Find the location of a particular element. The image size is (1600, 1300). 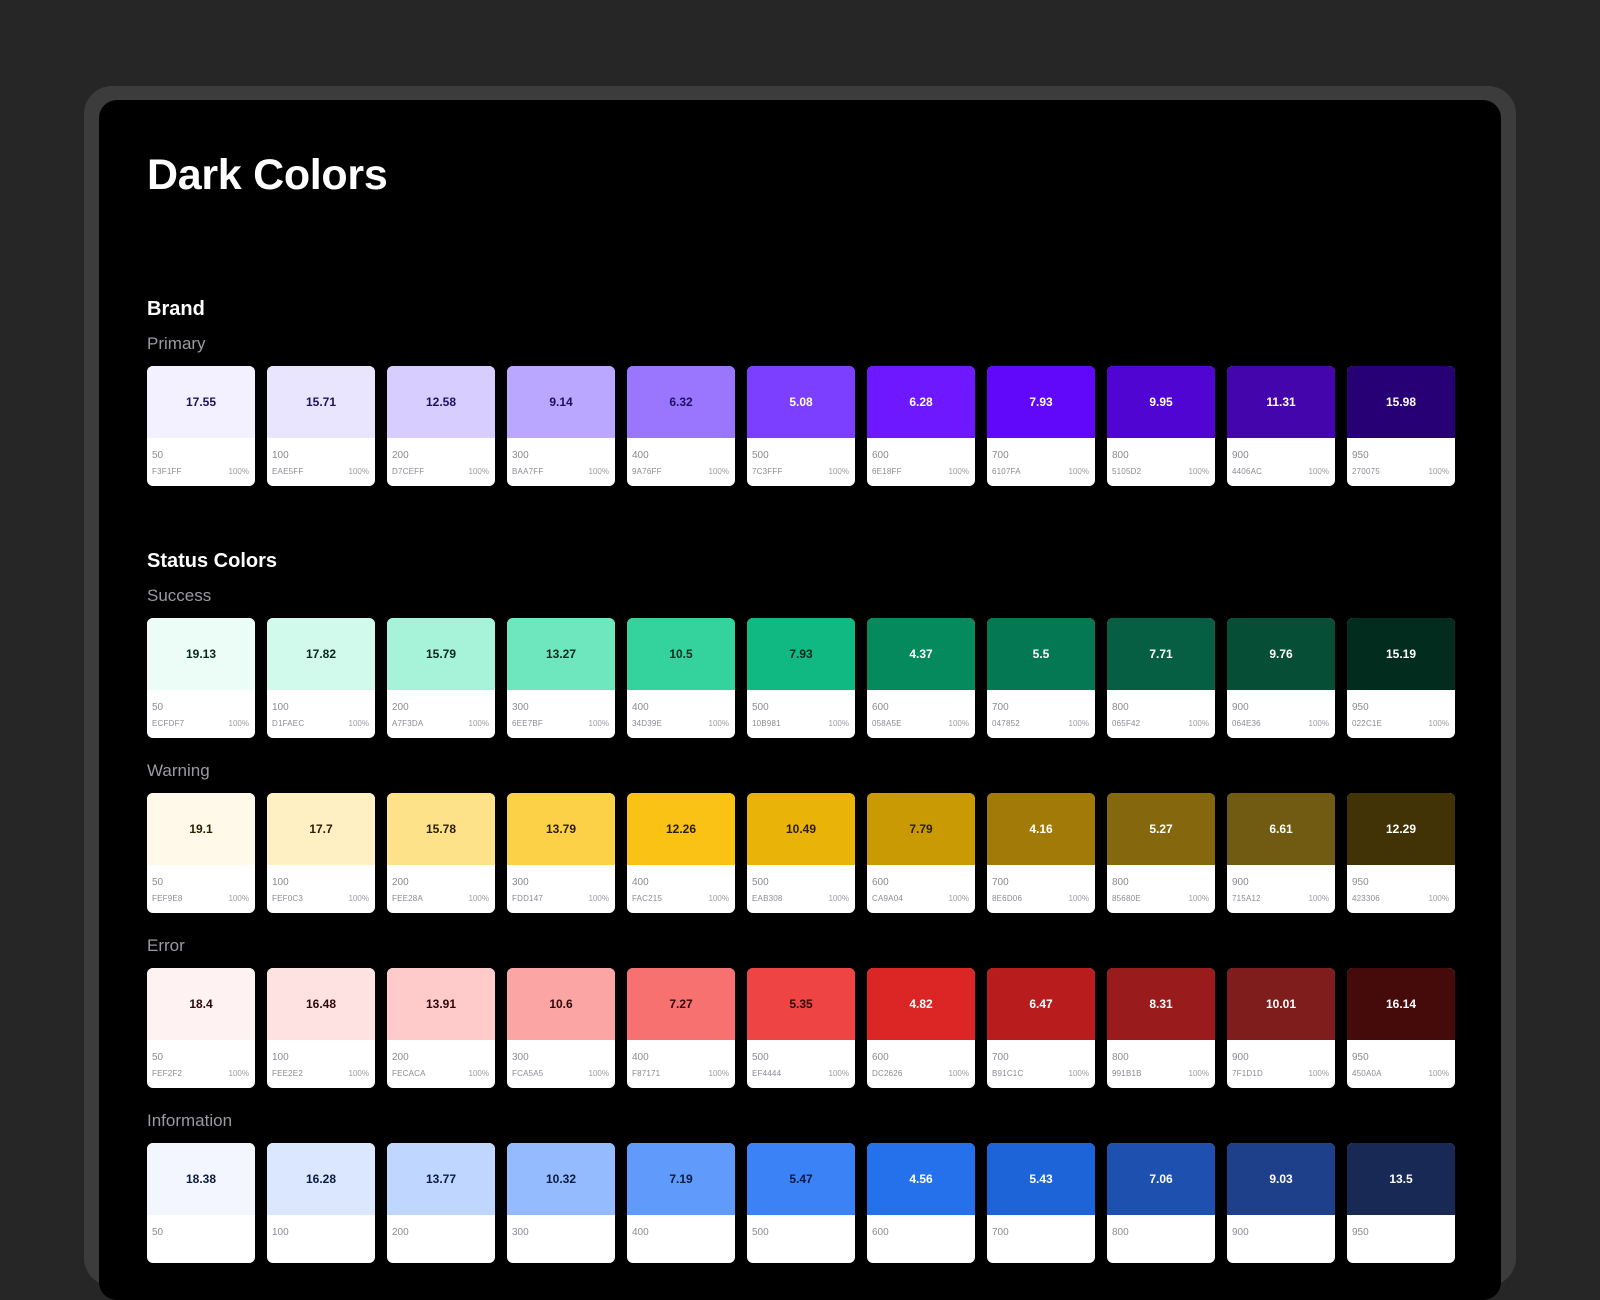

color-swatch: 5.35 500 EF4444 100% is located at coordinates (801, 1028).